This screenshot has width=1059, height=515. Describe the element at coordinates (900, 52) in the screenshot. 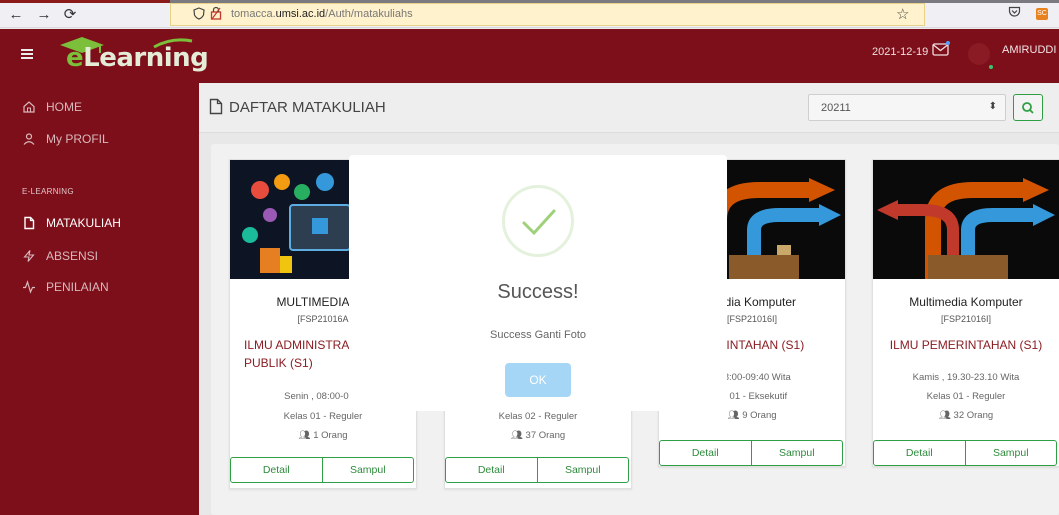

I see `current-date: 2021-12-19` at that location.